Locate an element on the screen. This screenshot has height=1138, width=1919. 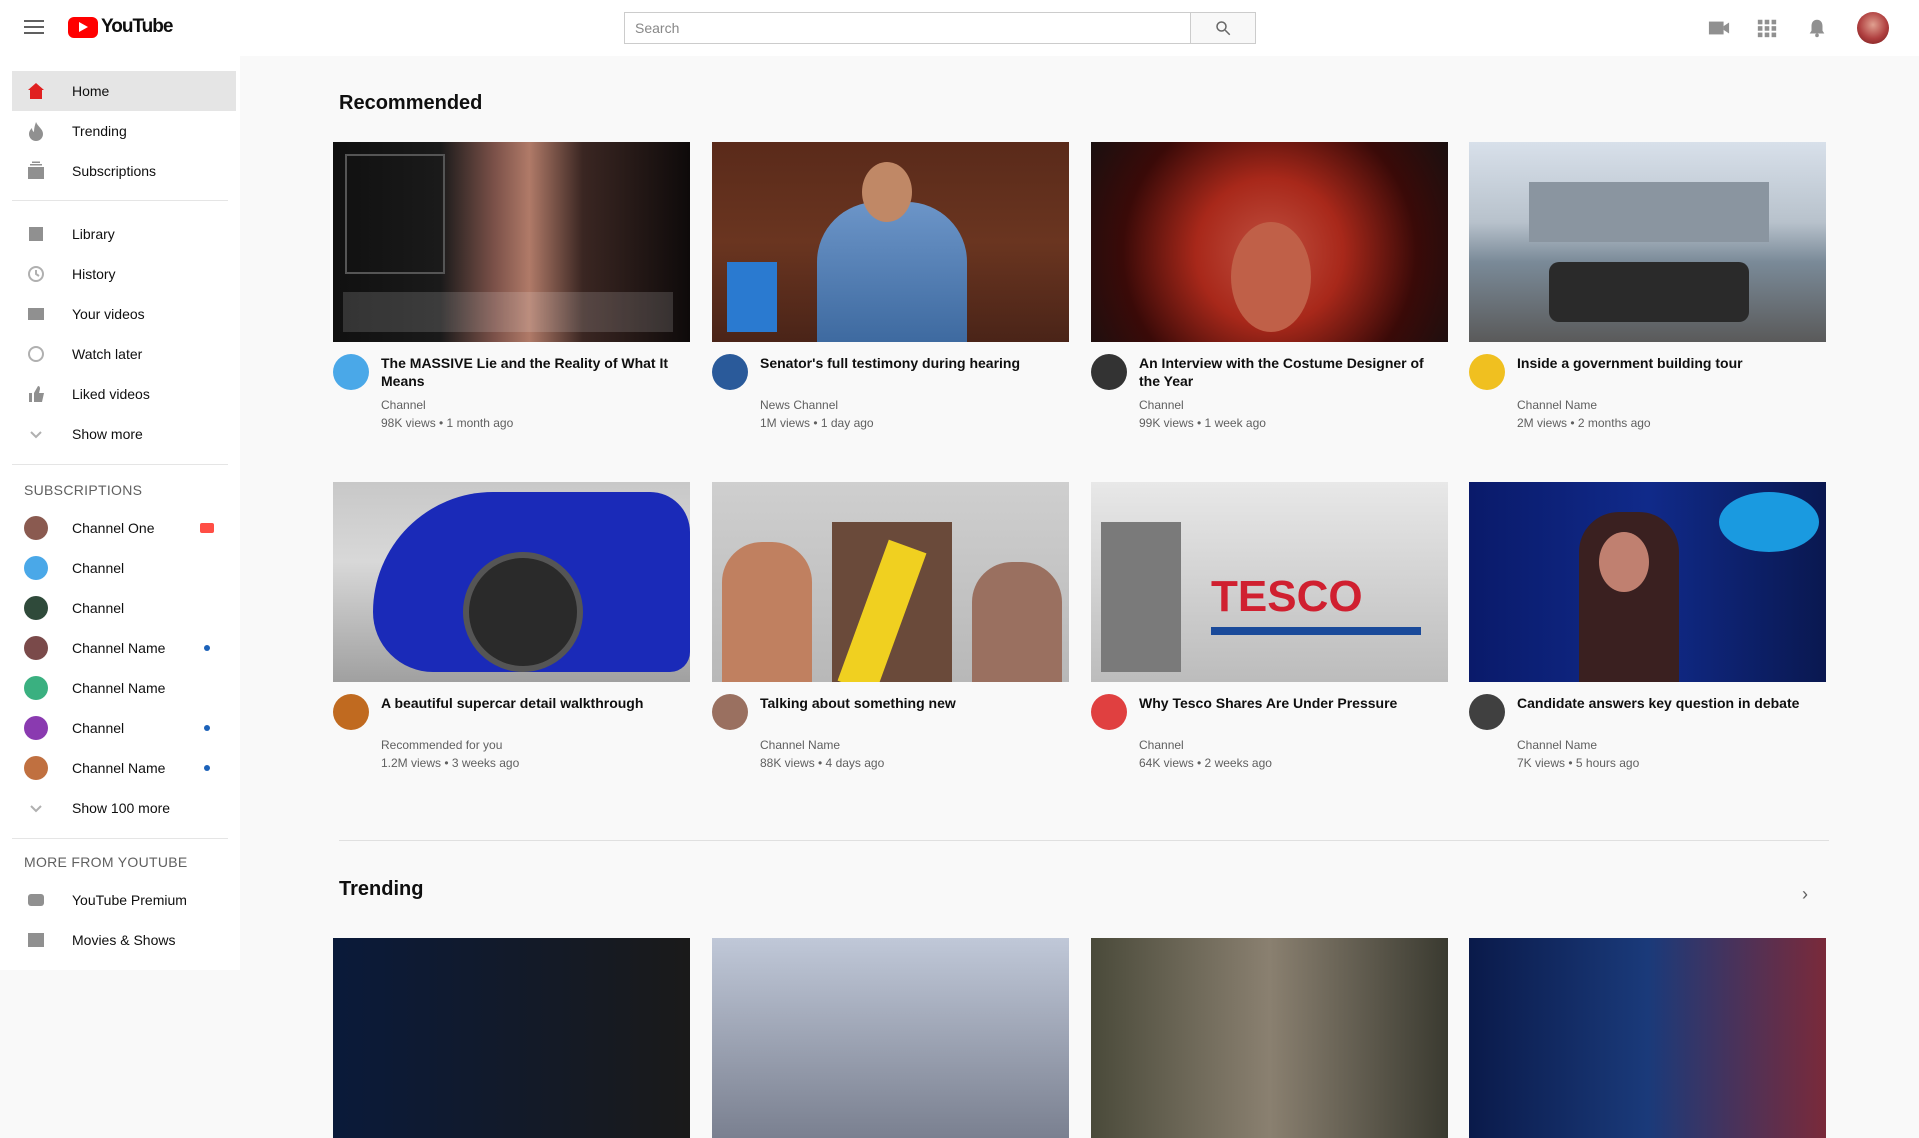
shelf-divider is located at coordinates (1084, 840).